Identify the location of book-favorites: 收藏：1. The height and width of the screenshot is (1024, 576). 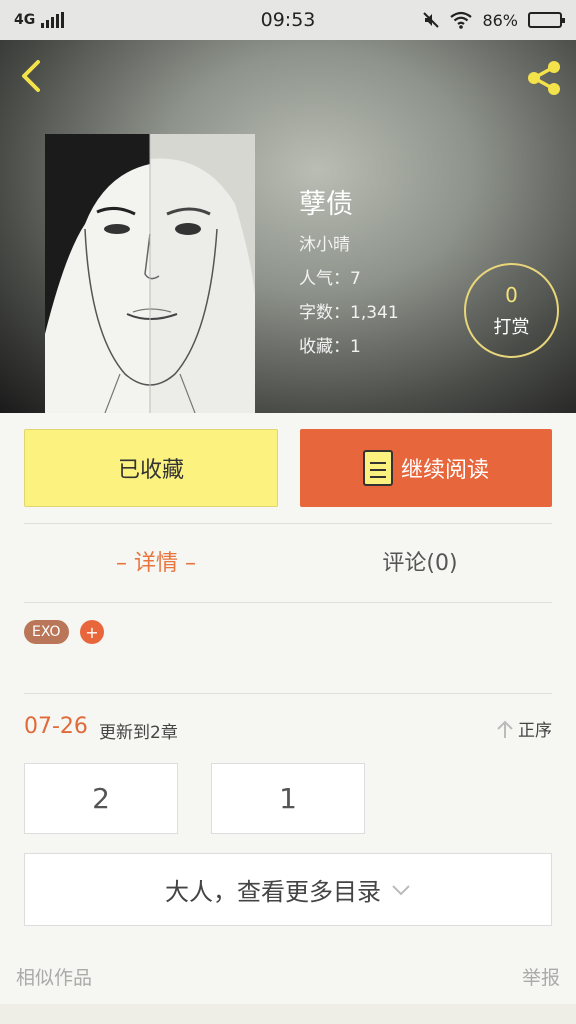
(330, 347).